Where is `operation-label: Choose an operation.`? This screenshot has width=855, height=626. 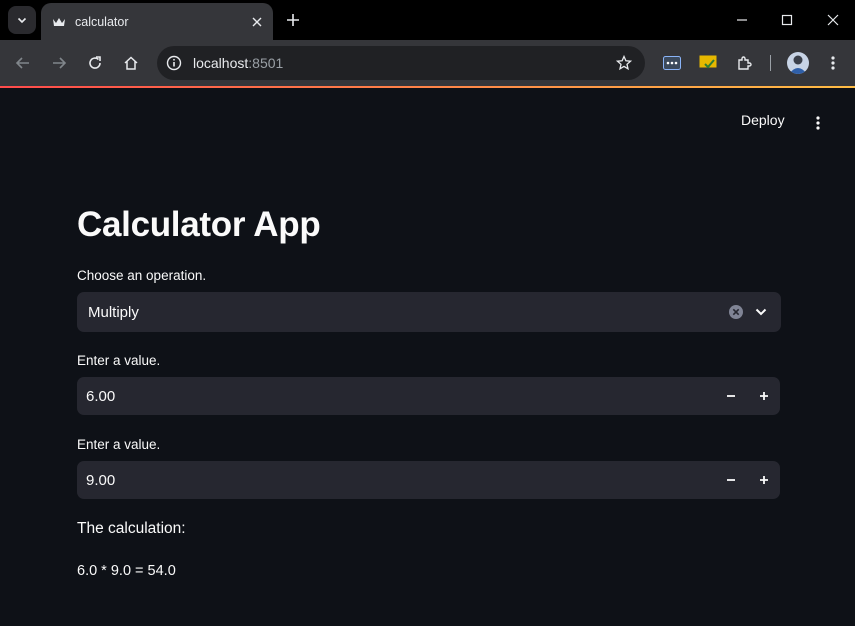
operation-label: Choose an operation. is located at coordinates (142, 275).